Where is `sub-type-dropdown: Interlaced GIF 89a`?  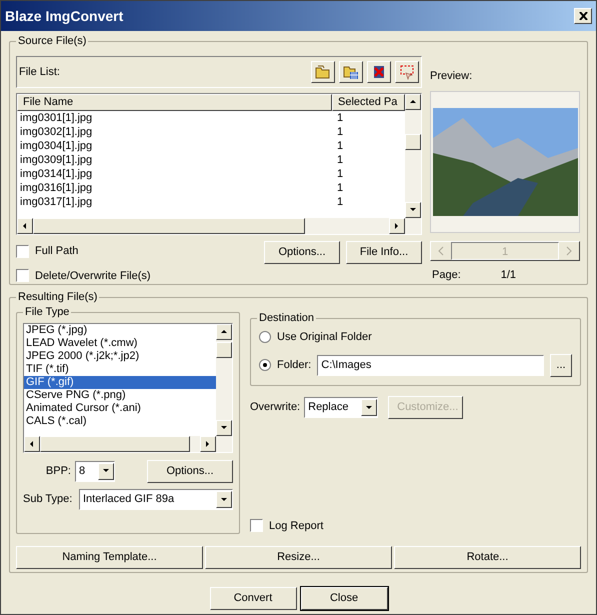 sub-type-dropdown: Interlaced GIF 89a is located at coordinates (156, 499).